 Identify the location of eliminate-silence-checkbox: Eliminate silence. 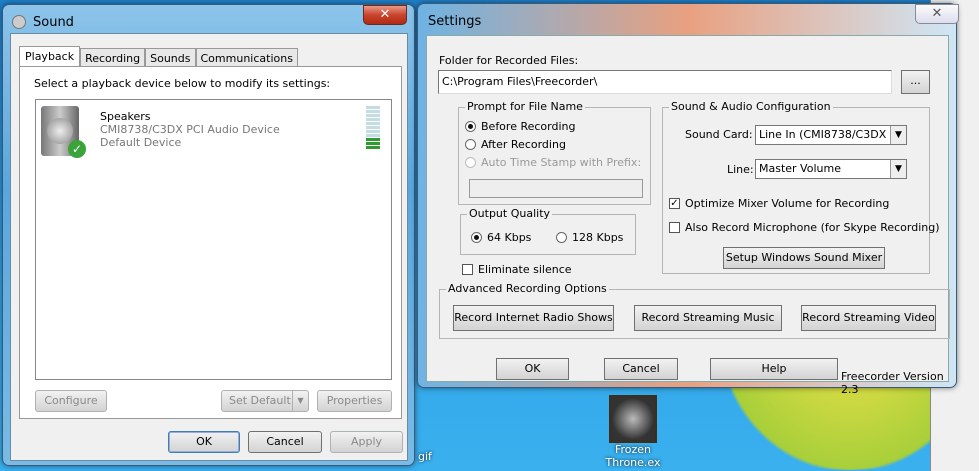
(517, 269).